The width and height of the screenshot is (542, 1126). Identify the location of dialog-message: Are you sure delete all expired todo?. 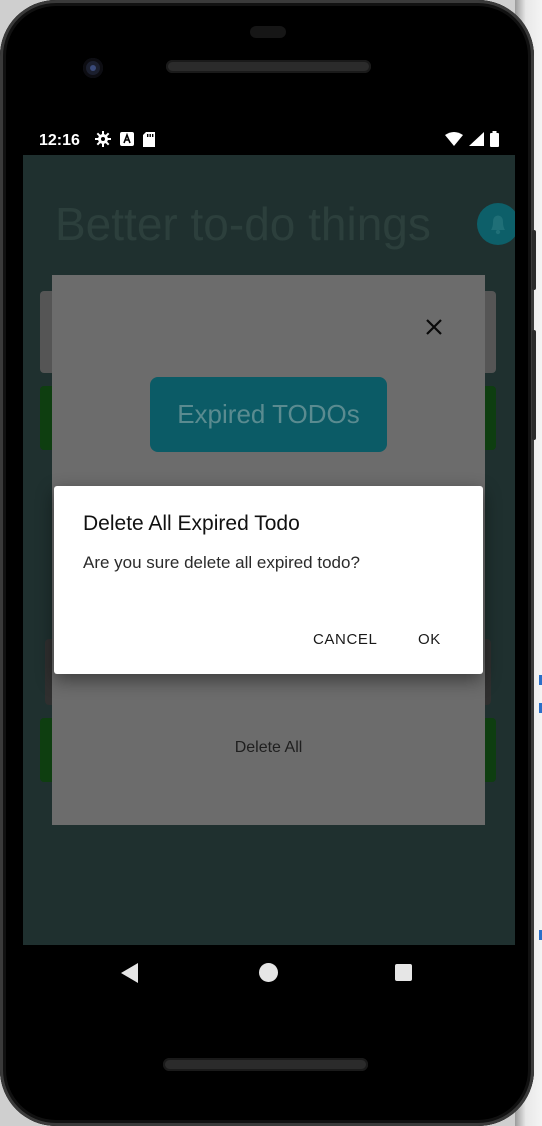
(221, 562).